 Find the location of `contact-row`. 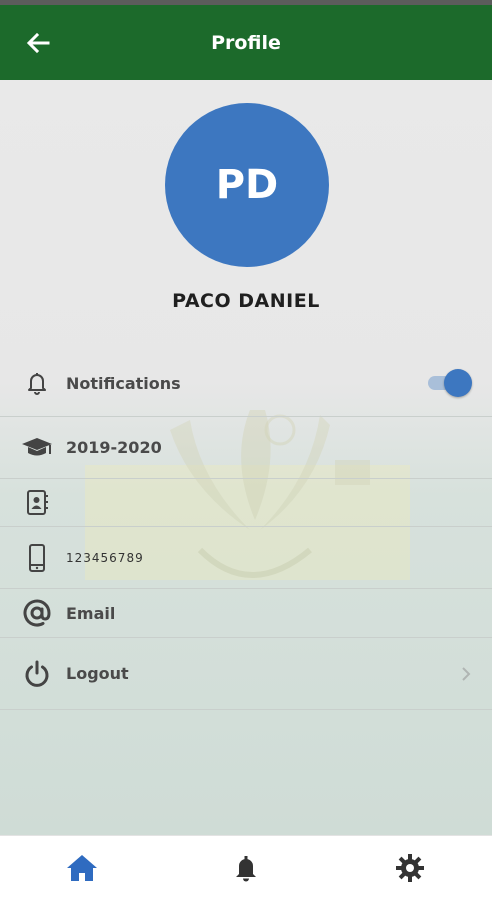

contact-row is located at coordinates (246, 503).